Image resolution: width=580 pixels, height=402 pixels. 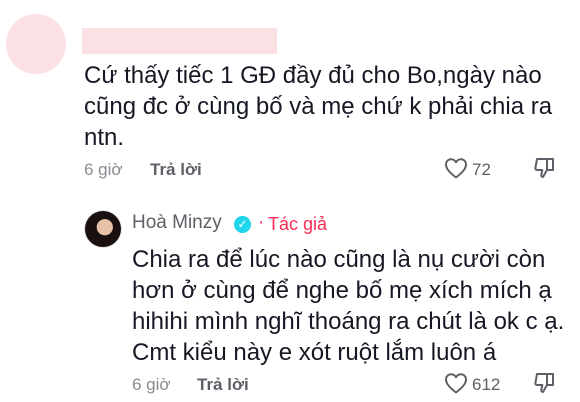 What do you see at coordinates (481, 169) in the screenshot?
I see `like-count: 72` at bounding box center [481, 169].